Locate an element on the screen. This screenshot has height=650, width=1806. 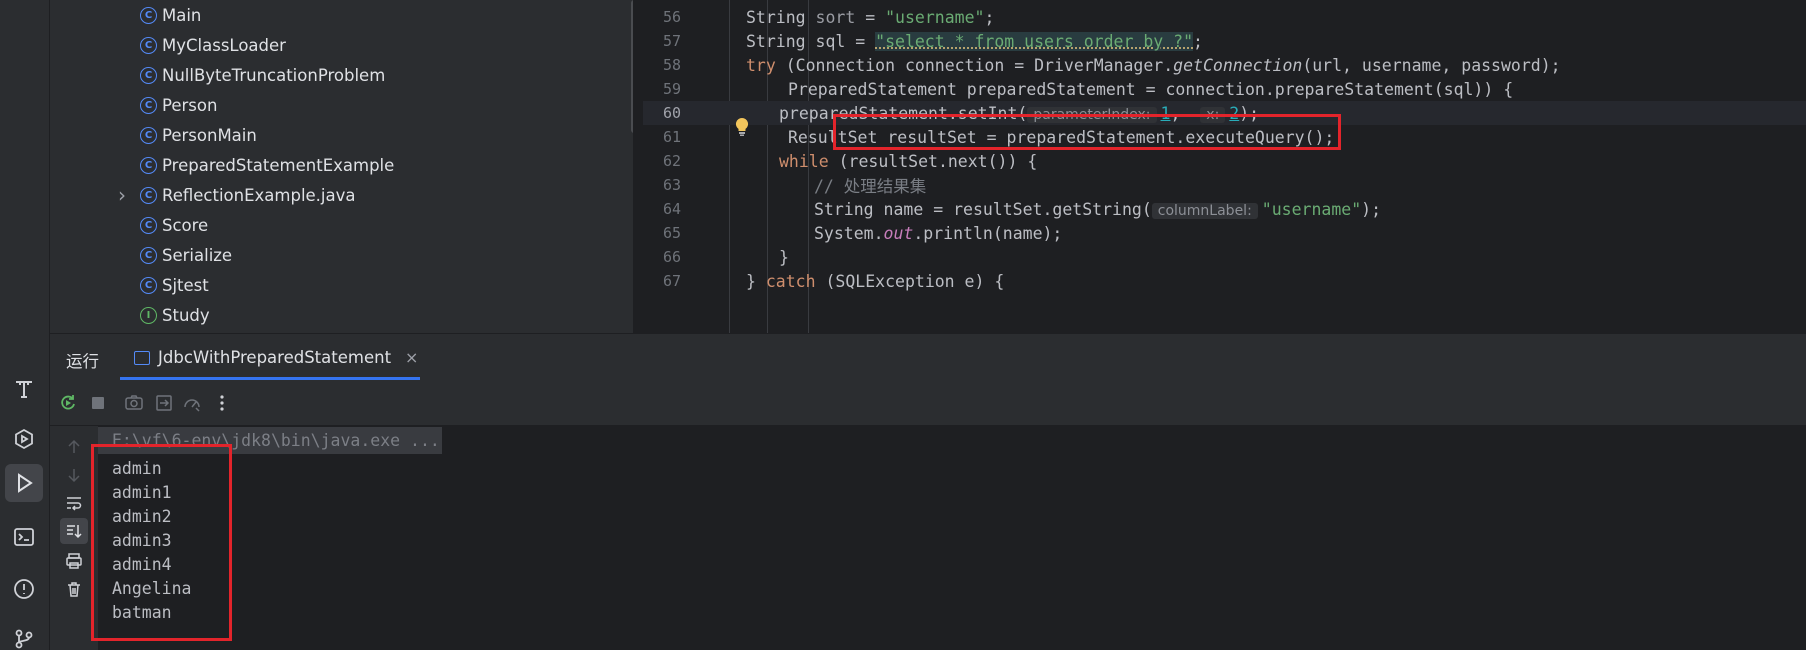
terminal-icon is located at coordinates (24, 537).